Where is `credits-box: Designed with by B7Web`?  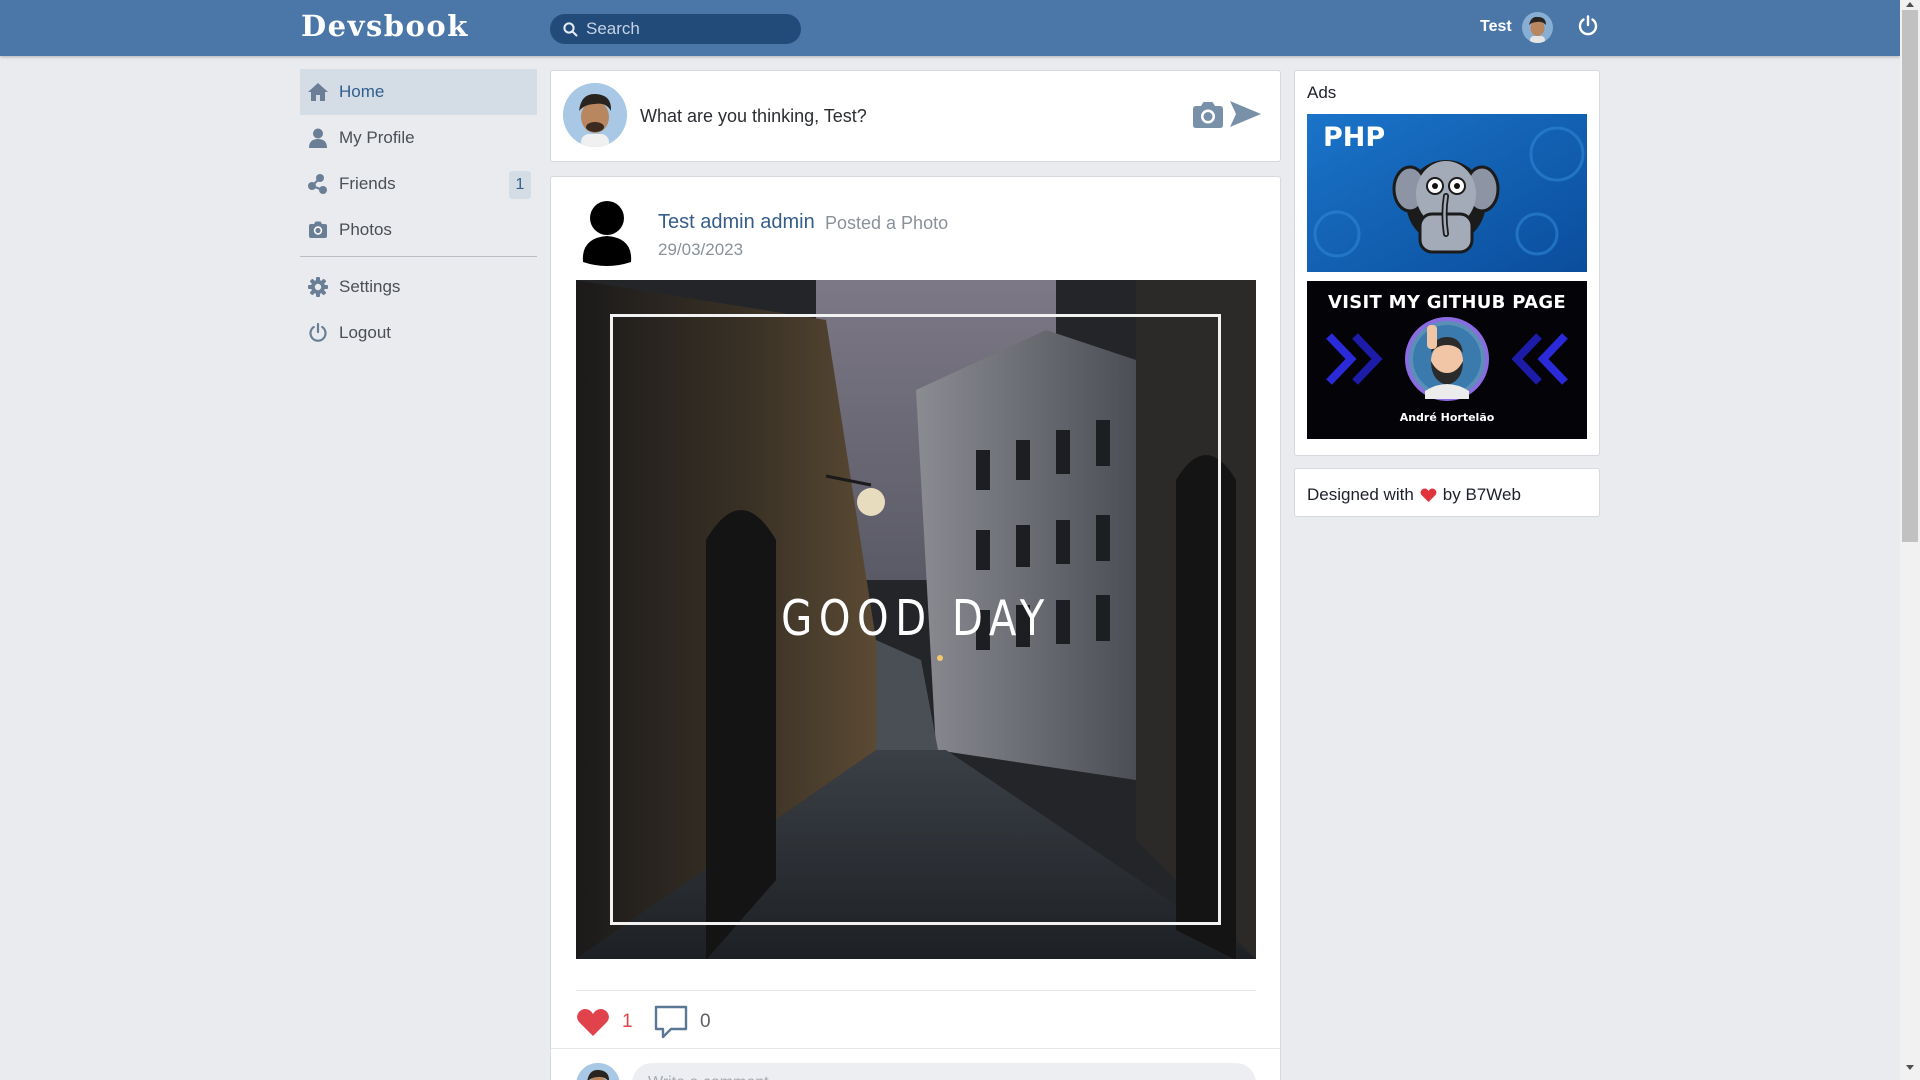
credits-box: Designed with by B7Web is located at coordinates (1447, 492).